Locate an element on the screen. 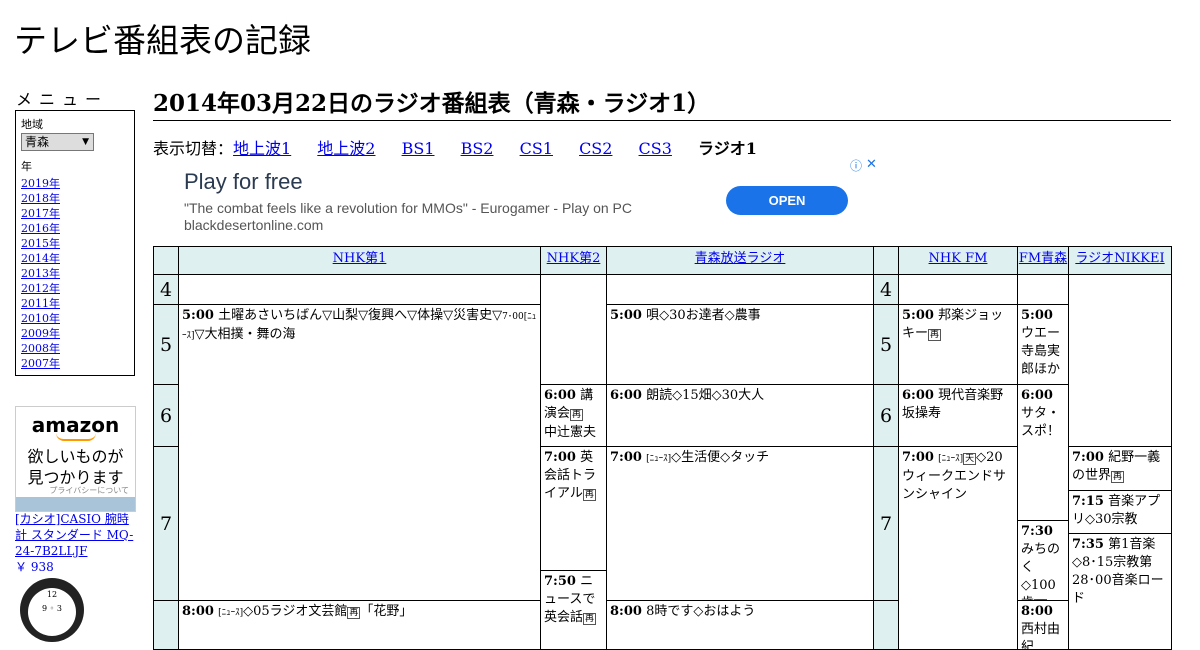  program-cell: 6:00 講演会再 中辻憲夫 is located at coordinates (573, 415).